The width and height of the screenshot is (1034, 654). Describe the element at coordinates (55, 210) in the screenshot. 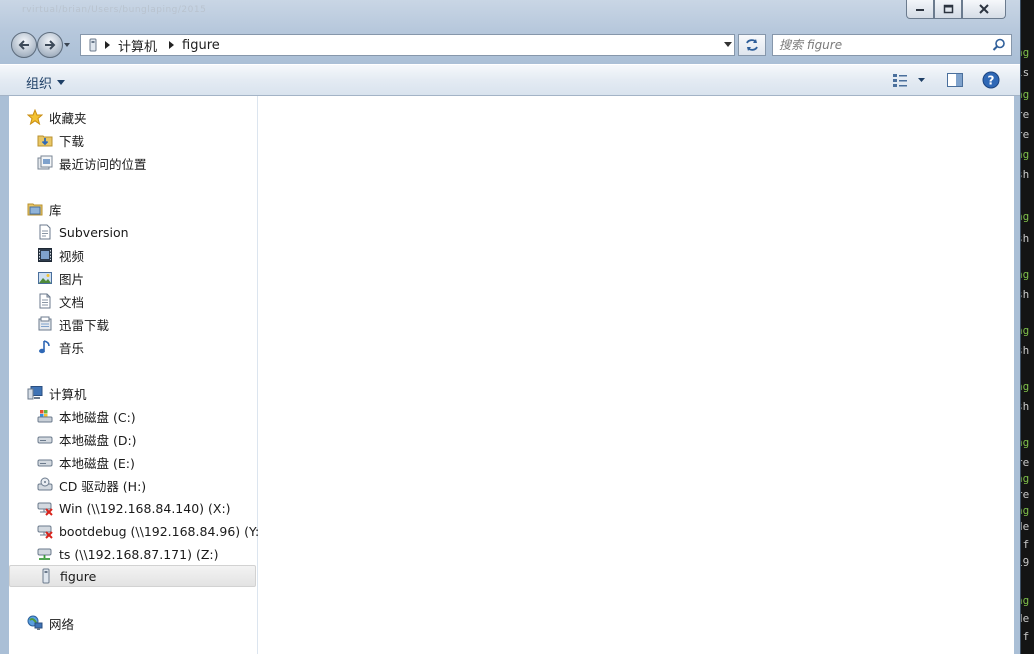

I see `nav-libraries-label: 库` at that location.